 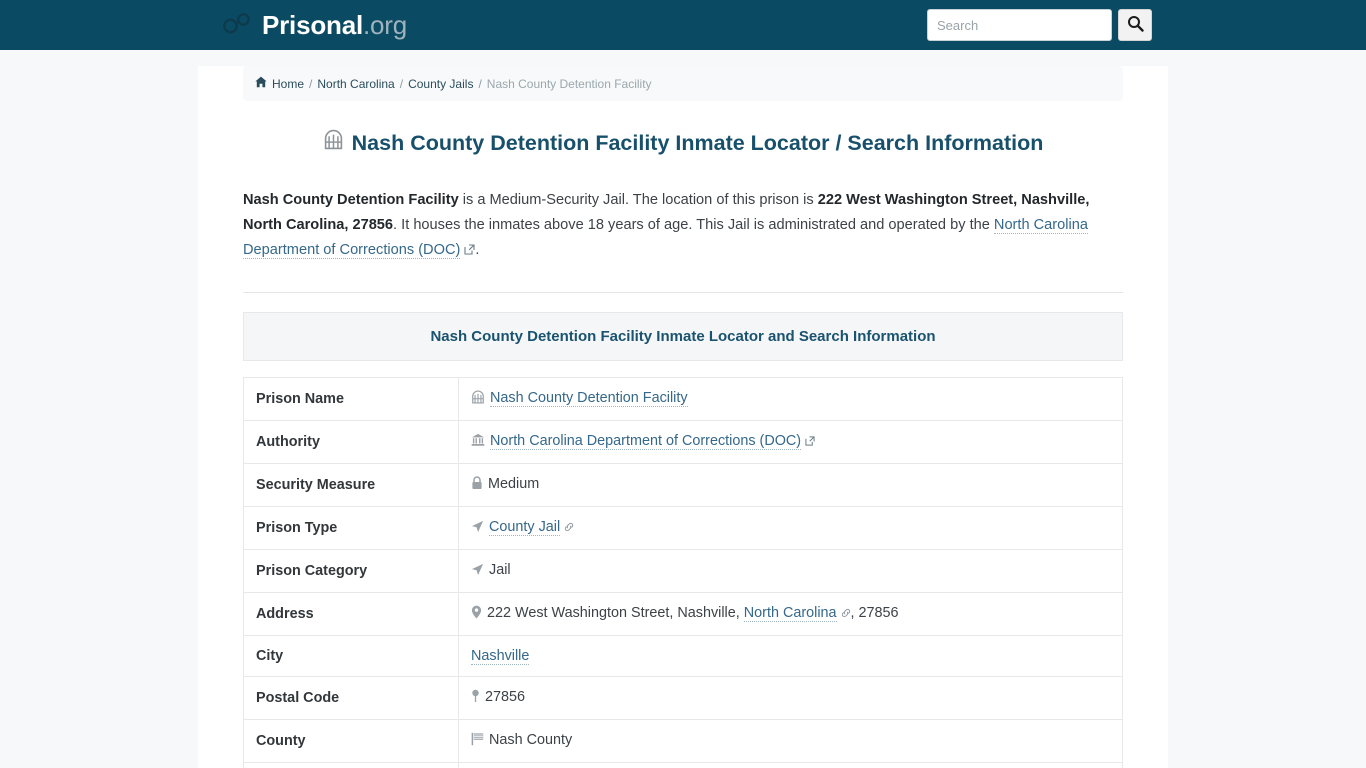 What do you see at coordinates (351, 199) in the screenshot?
I see `intro-facility-name: Nash County Detention Facility` at bounding box center [351, 199].